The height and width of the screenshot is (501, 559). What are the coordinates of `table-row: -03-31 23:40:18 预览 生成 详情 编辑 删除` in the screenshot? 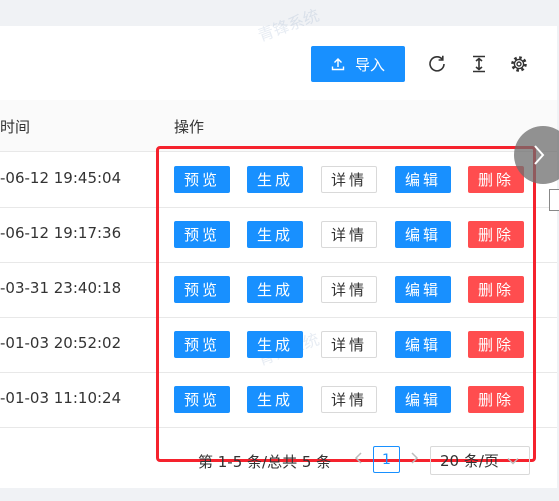 It's located at (278, 290).